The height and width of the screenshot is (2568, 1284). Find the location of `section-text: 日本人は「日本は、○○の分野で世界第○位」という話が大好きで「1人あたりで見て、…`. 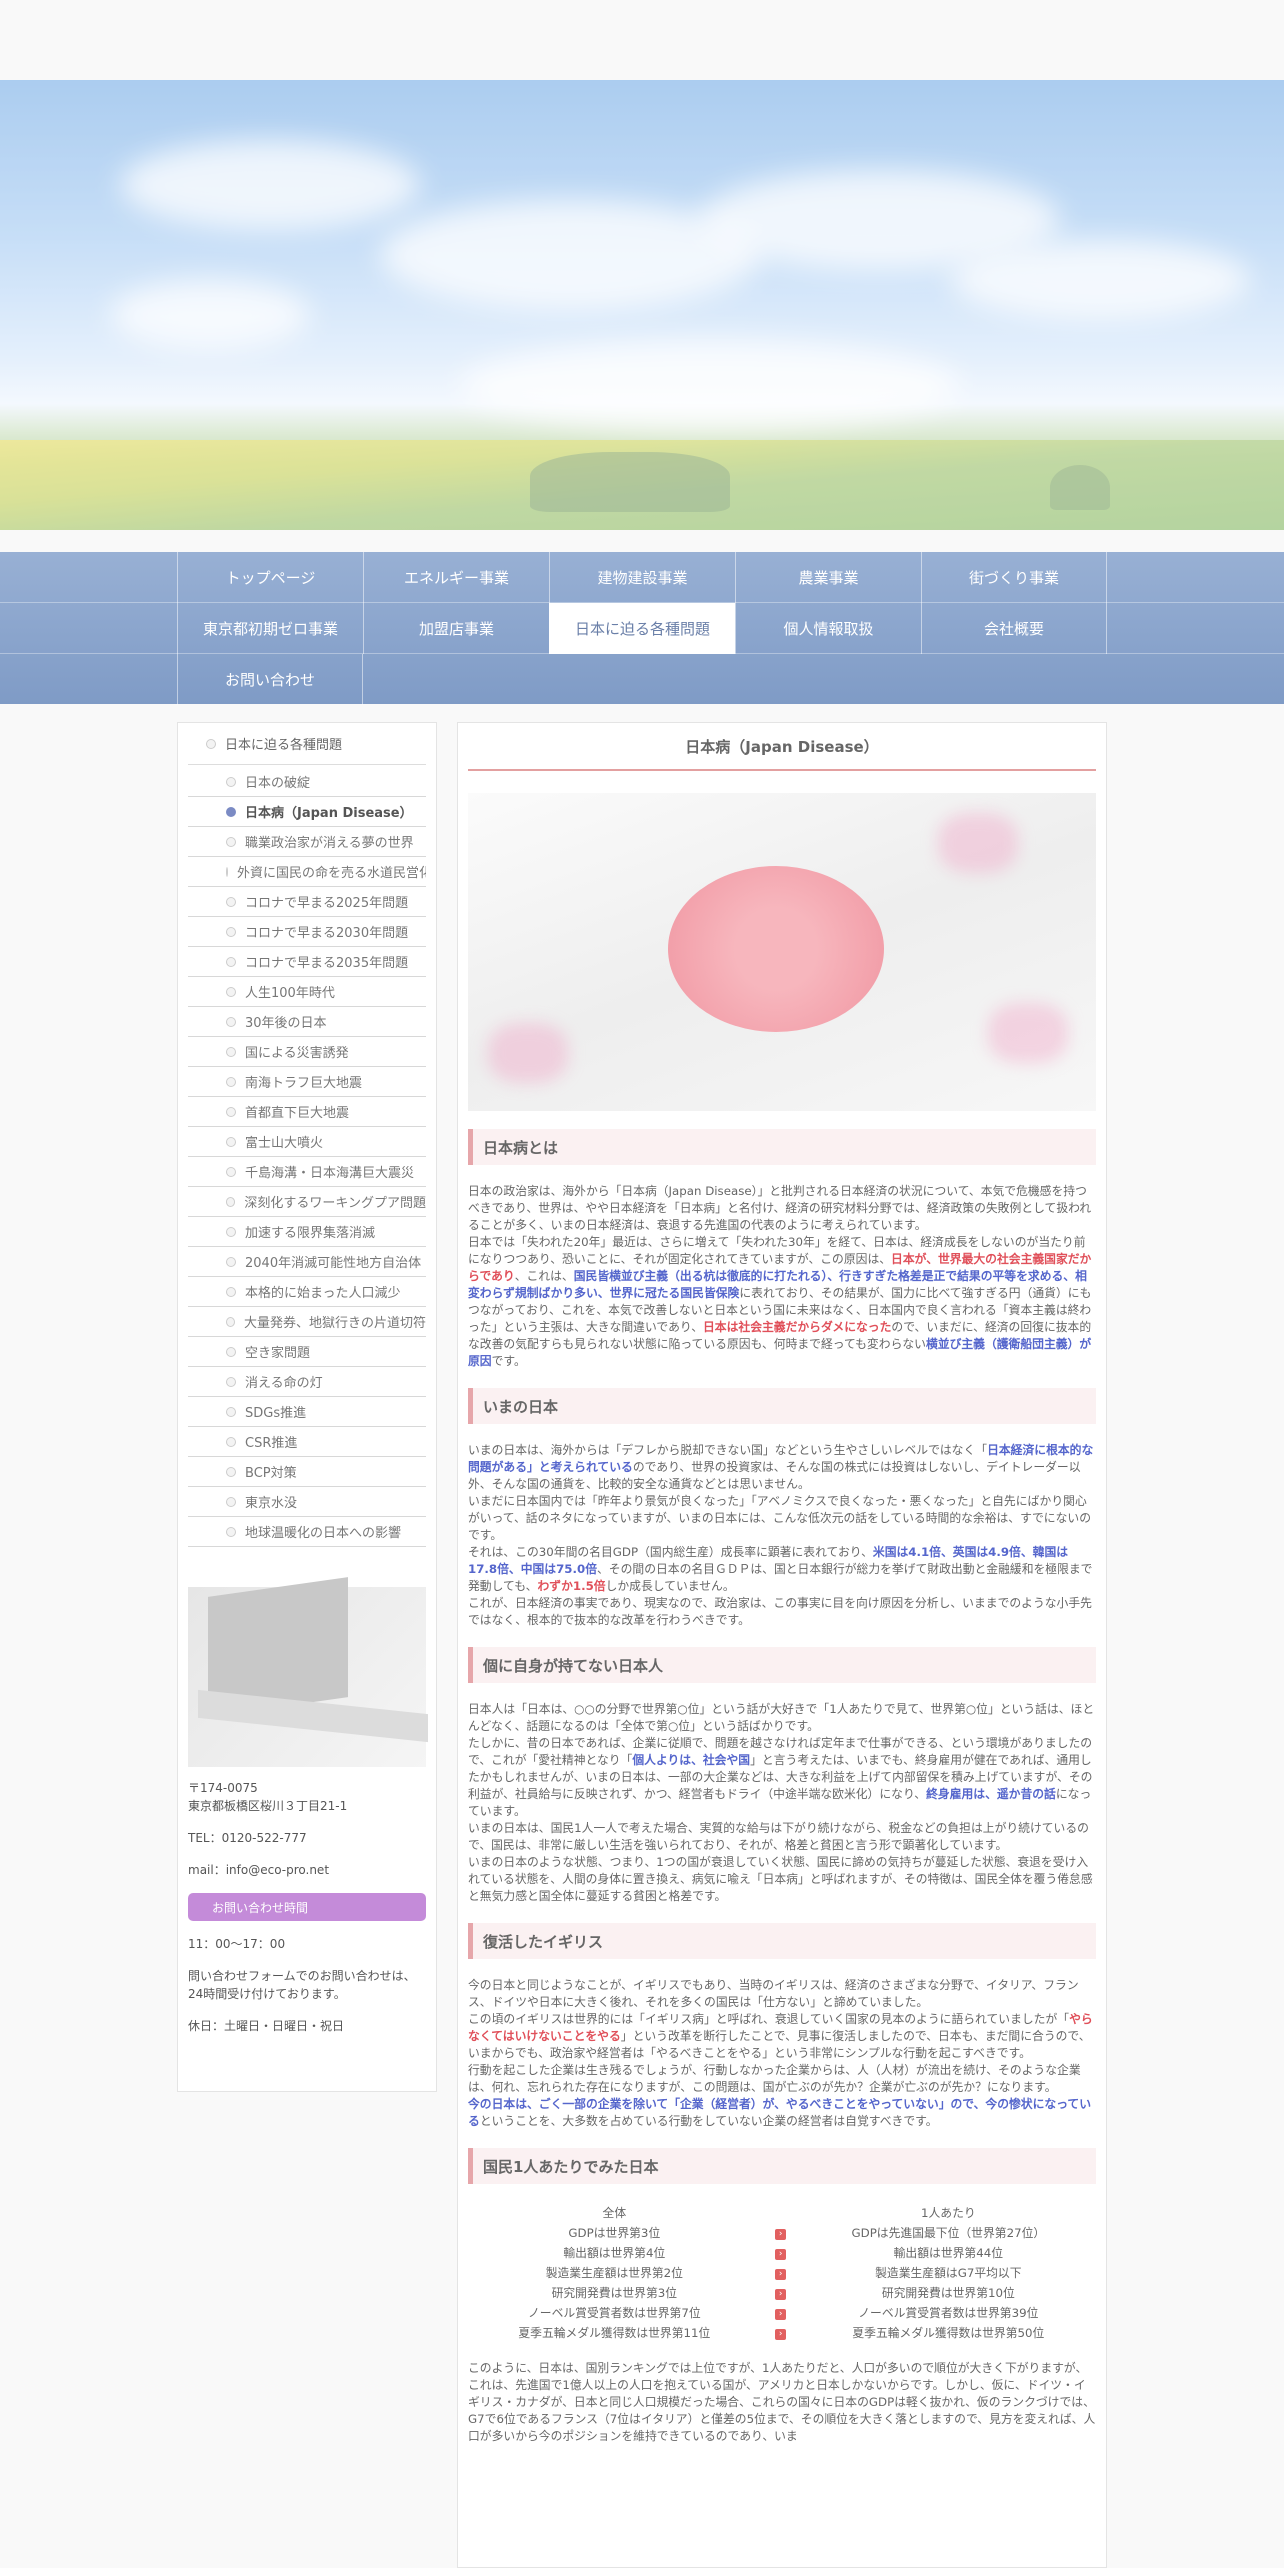

section-text: 日本人は「日本は、○○の分野で世界第○位」という話が大好きで「1人あたりで見て、… is located at coordinates (781, 1802).